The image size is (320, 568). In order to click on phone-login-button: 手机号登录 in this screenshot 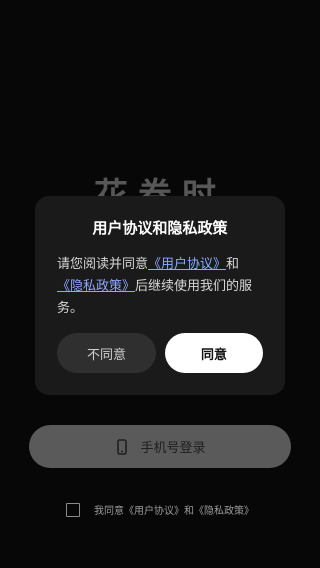, I will do `click(160, 446)`.